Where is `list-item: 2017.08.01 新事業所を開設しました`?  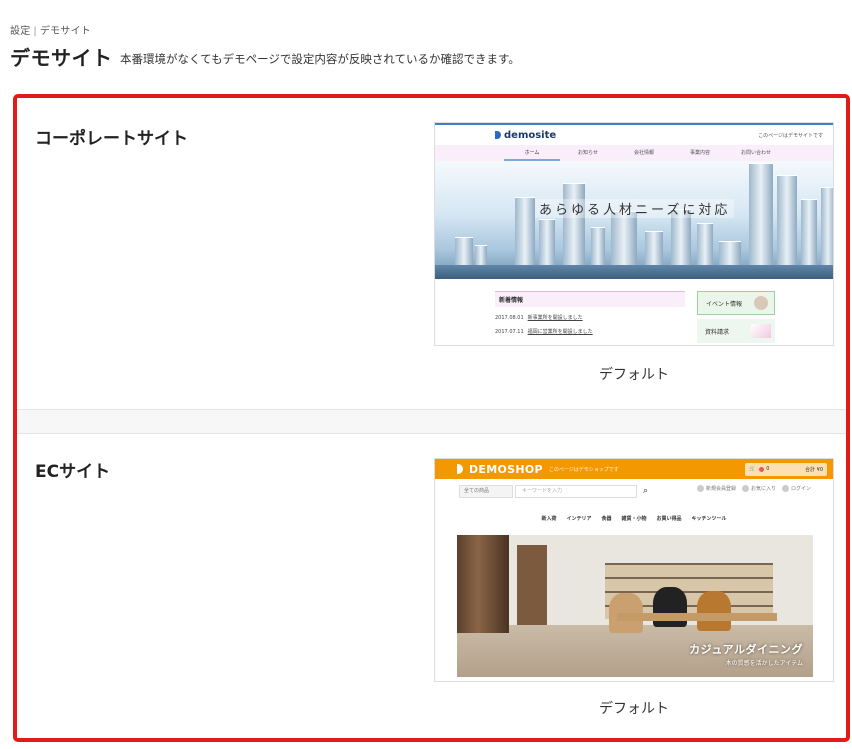
list-item: 2017.08.01 新事業所を開設しました is located at coordinates (539, 318).